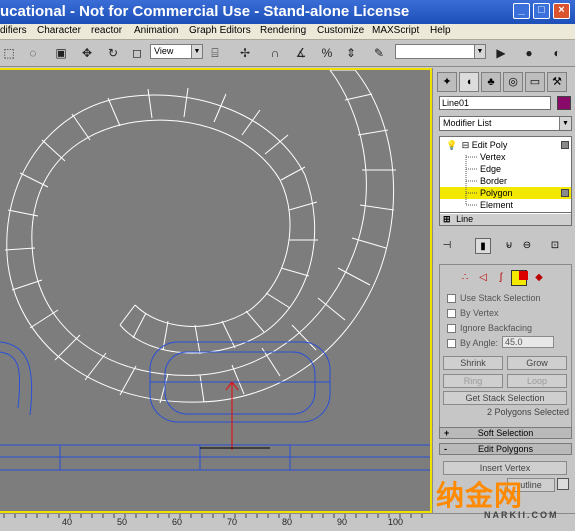 The image size is (575, 531). I want to click on edit-named-selection-icon: ✎, so click(379, 53).